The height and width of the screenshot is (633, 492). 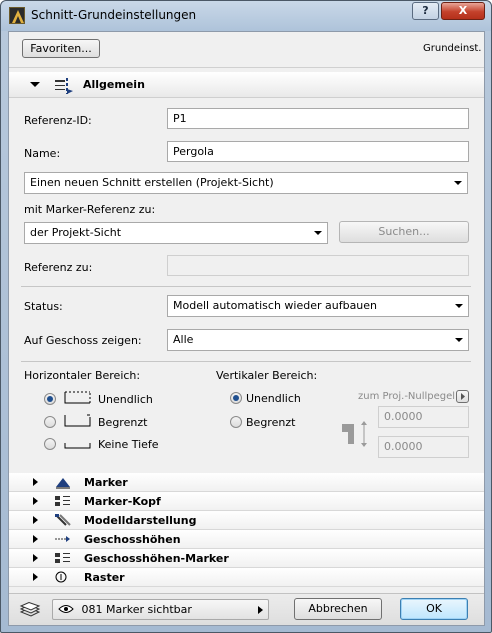 I want to click on radio-horizontal-limited, so click(x=50, y=422).